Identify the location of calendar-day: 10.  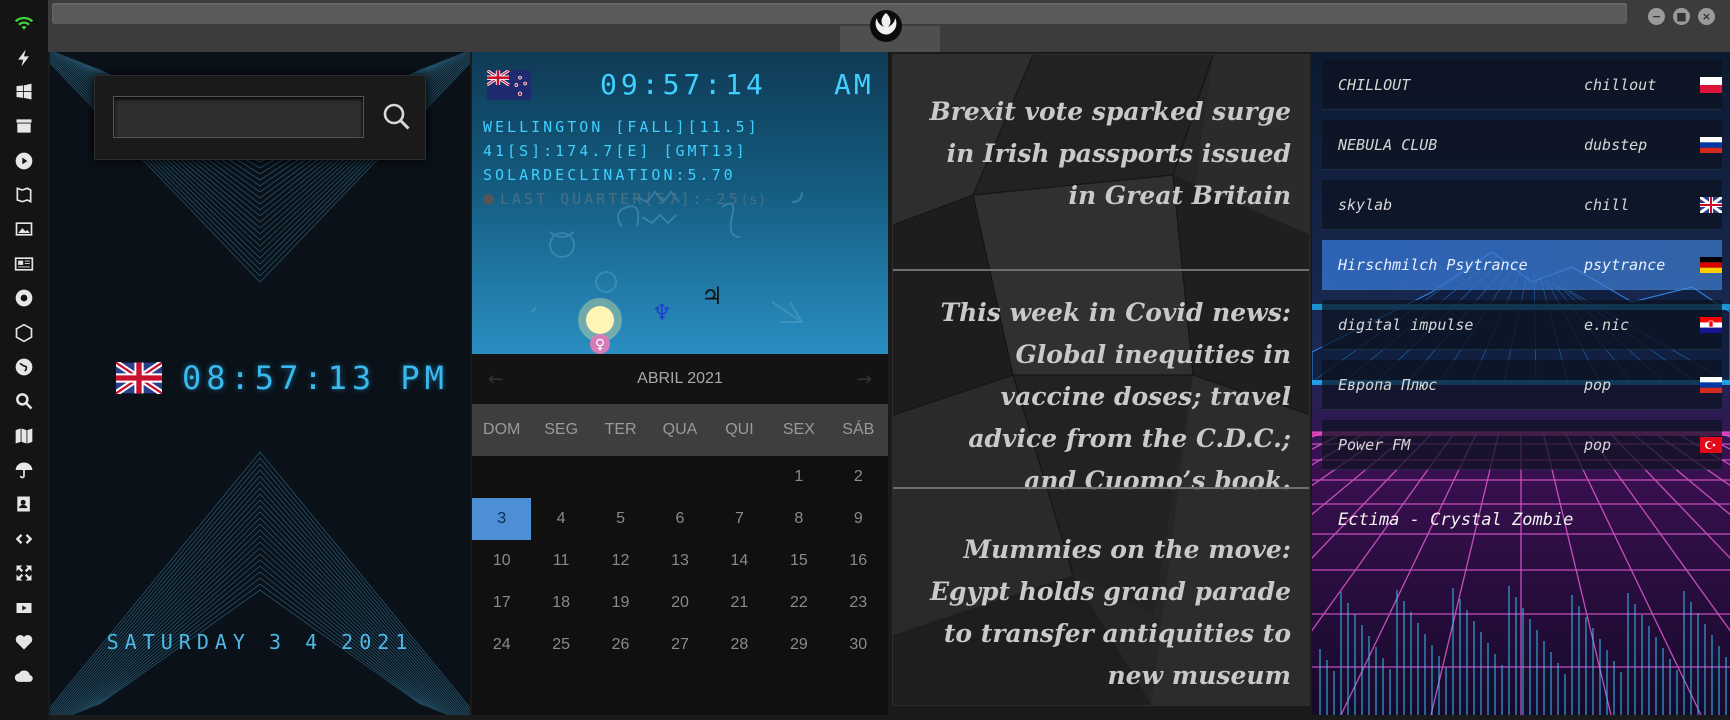
(501, 561).